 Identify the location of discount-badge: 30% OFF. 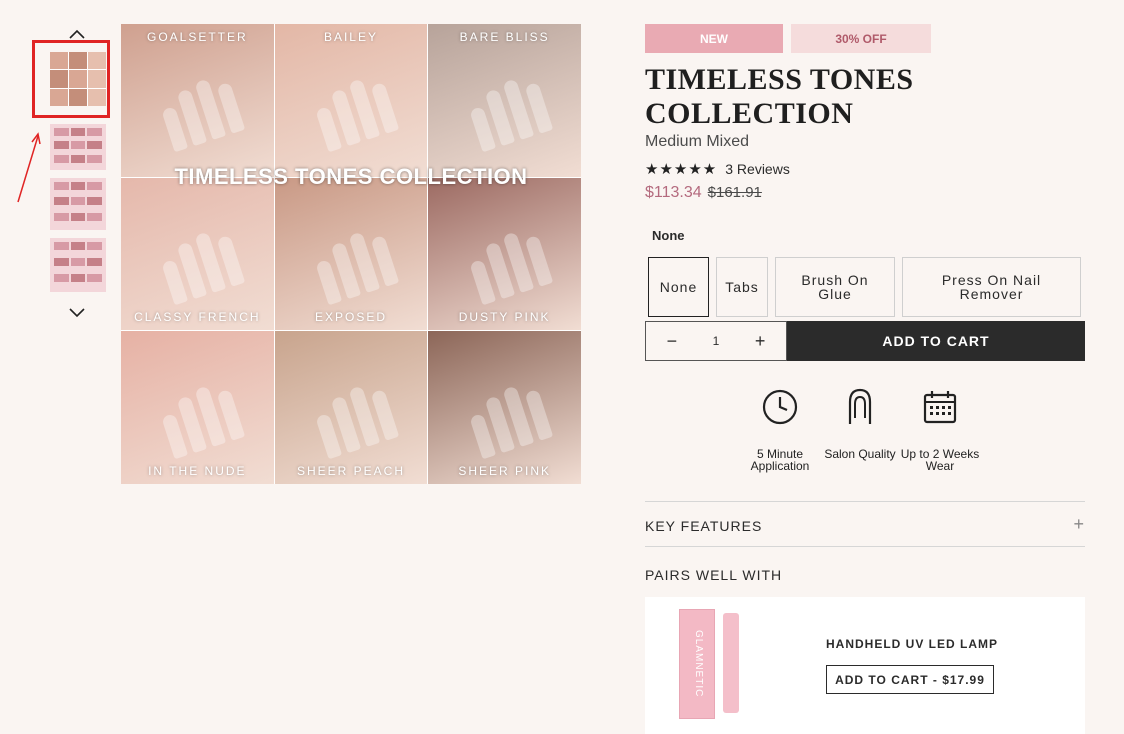
(861, 38).